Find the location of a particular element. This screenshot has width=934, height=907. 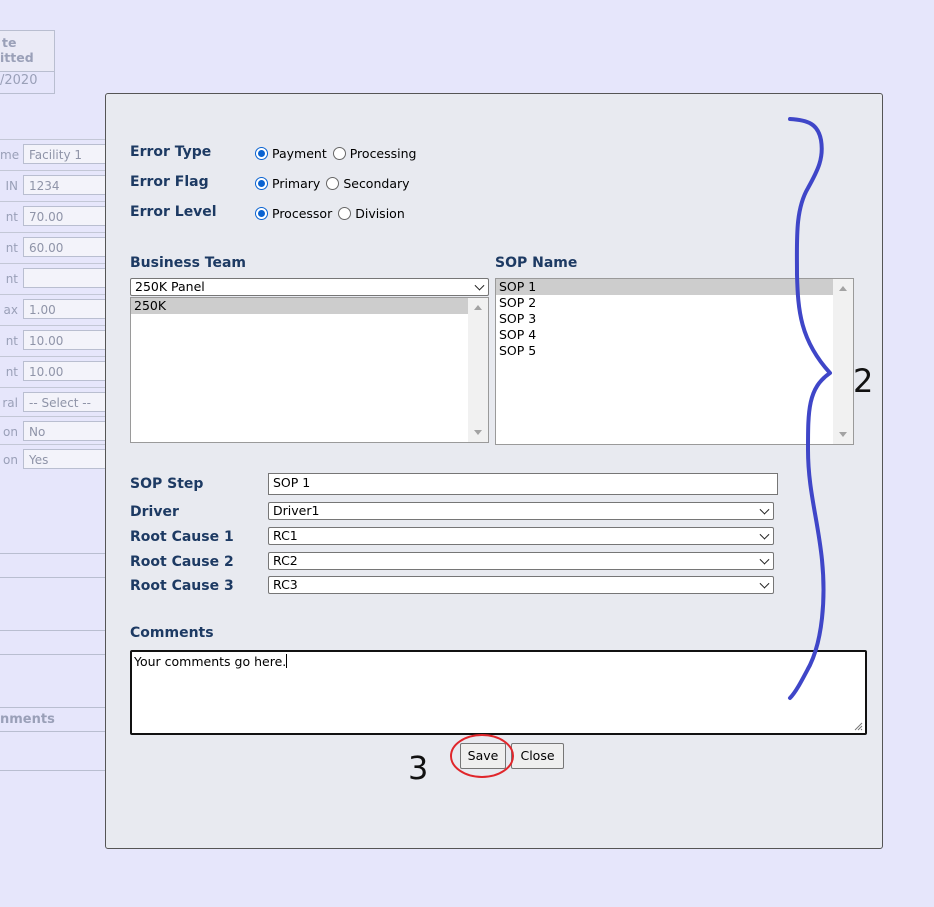

annotation-brace-icon is located at coordinates (810, 408).